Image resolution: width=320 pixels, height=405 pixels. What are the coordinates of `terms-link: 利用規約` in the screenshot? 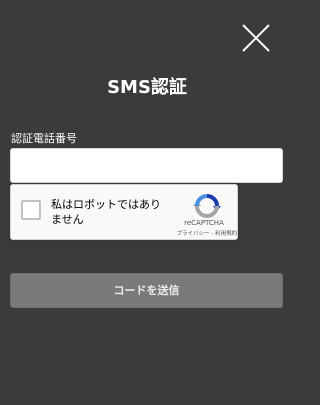 It's located at (226, 234).